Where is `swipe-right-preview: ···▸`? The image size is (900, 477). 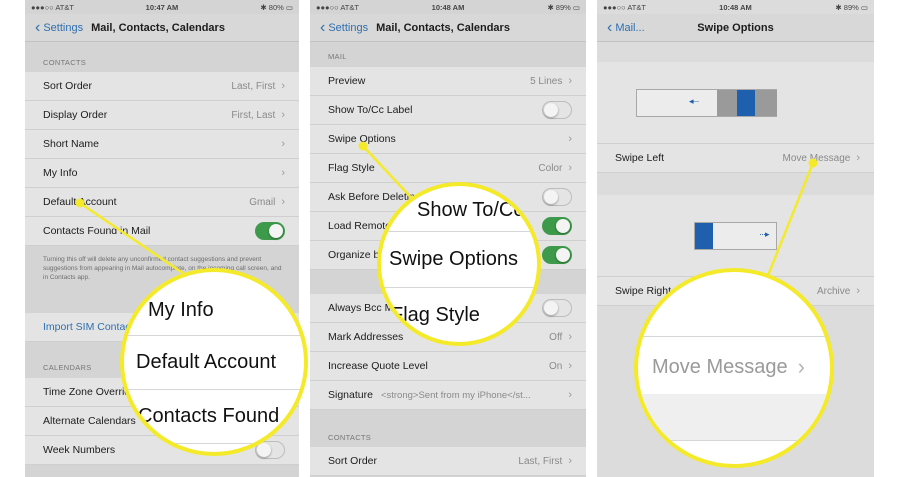
swipe-right-preview: ···▸ is located at coordinates (735, 236).